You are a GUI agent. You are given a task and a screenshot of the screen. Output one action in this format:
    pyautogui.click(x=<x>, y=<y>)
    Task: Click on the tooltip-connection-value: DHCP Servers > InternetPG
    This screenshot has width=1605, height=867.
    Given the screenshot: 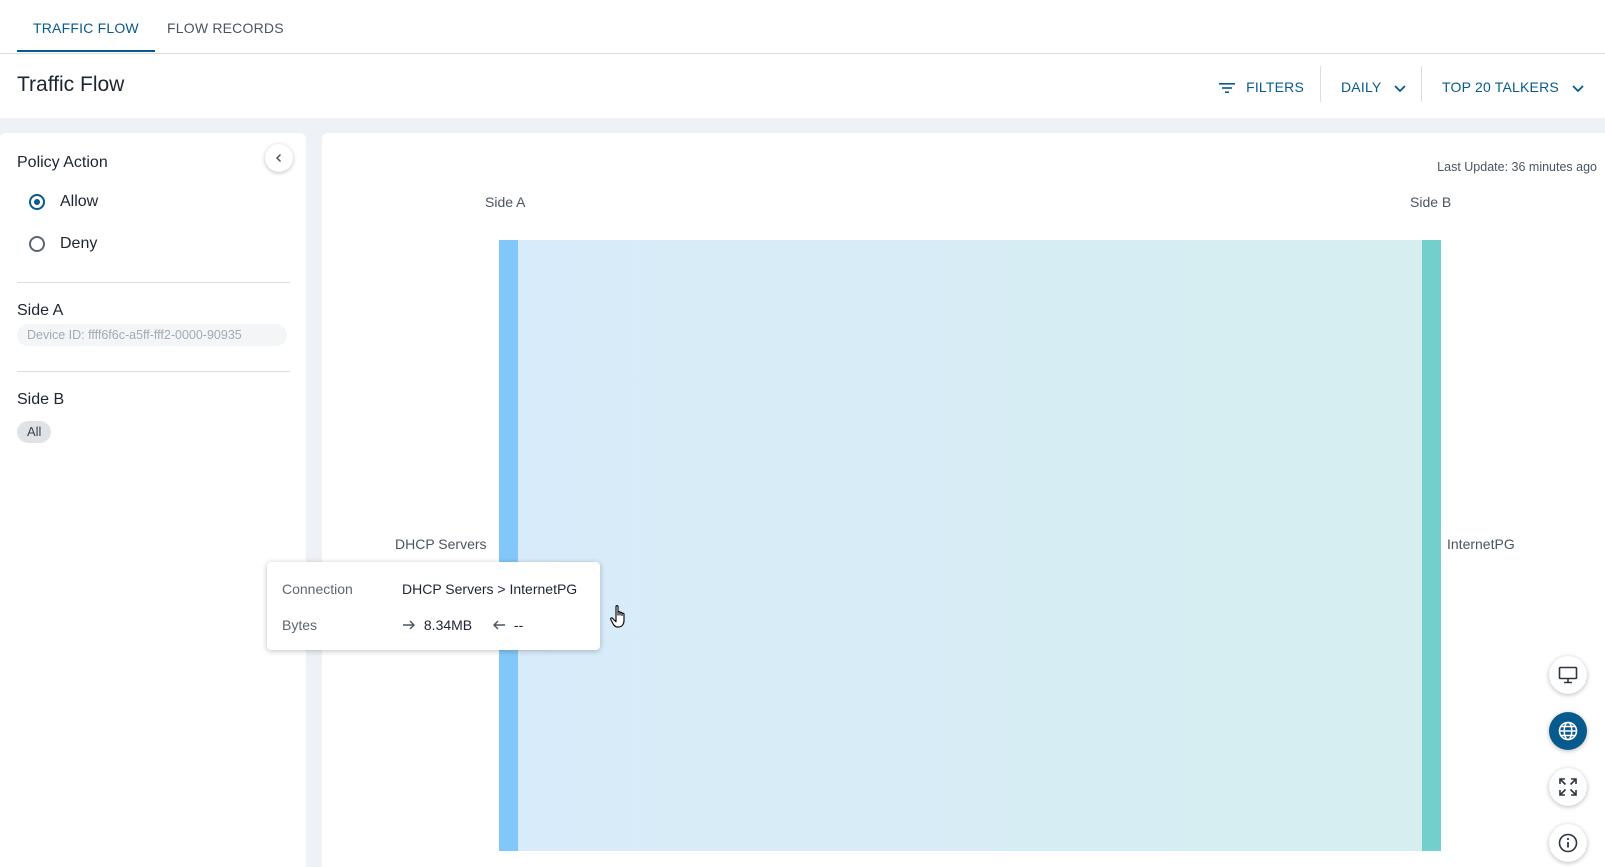 What is the action you would take?
    pyautogui.click(x=490, y=589)
    